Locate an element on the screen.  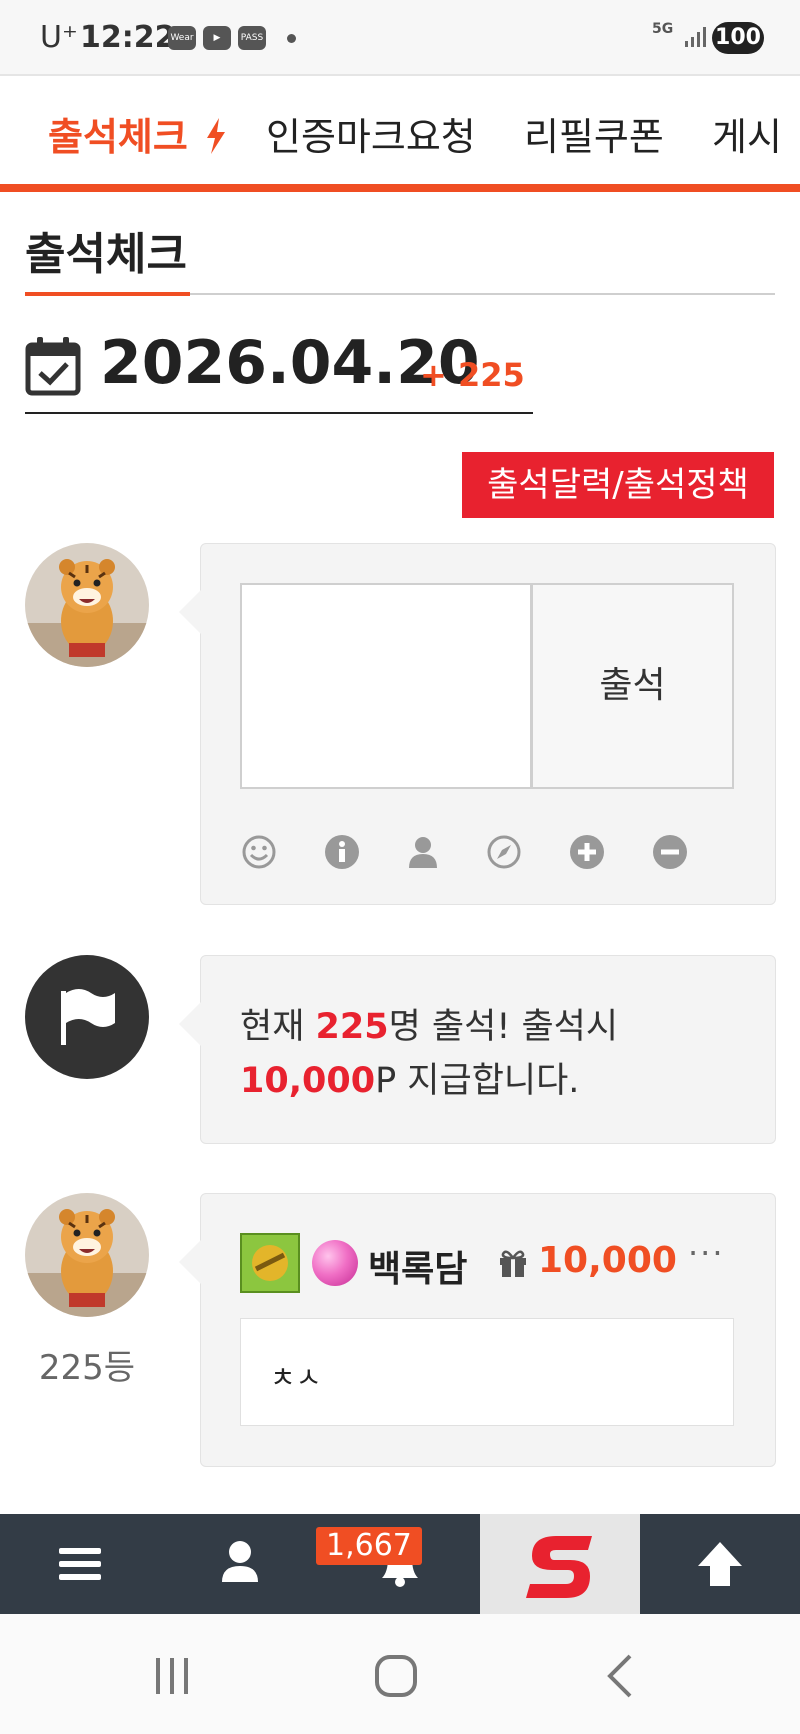
wear-icon: Wear is located at coordinates (182, 38).